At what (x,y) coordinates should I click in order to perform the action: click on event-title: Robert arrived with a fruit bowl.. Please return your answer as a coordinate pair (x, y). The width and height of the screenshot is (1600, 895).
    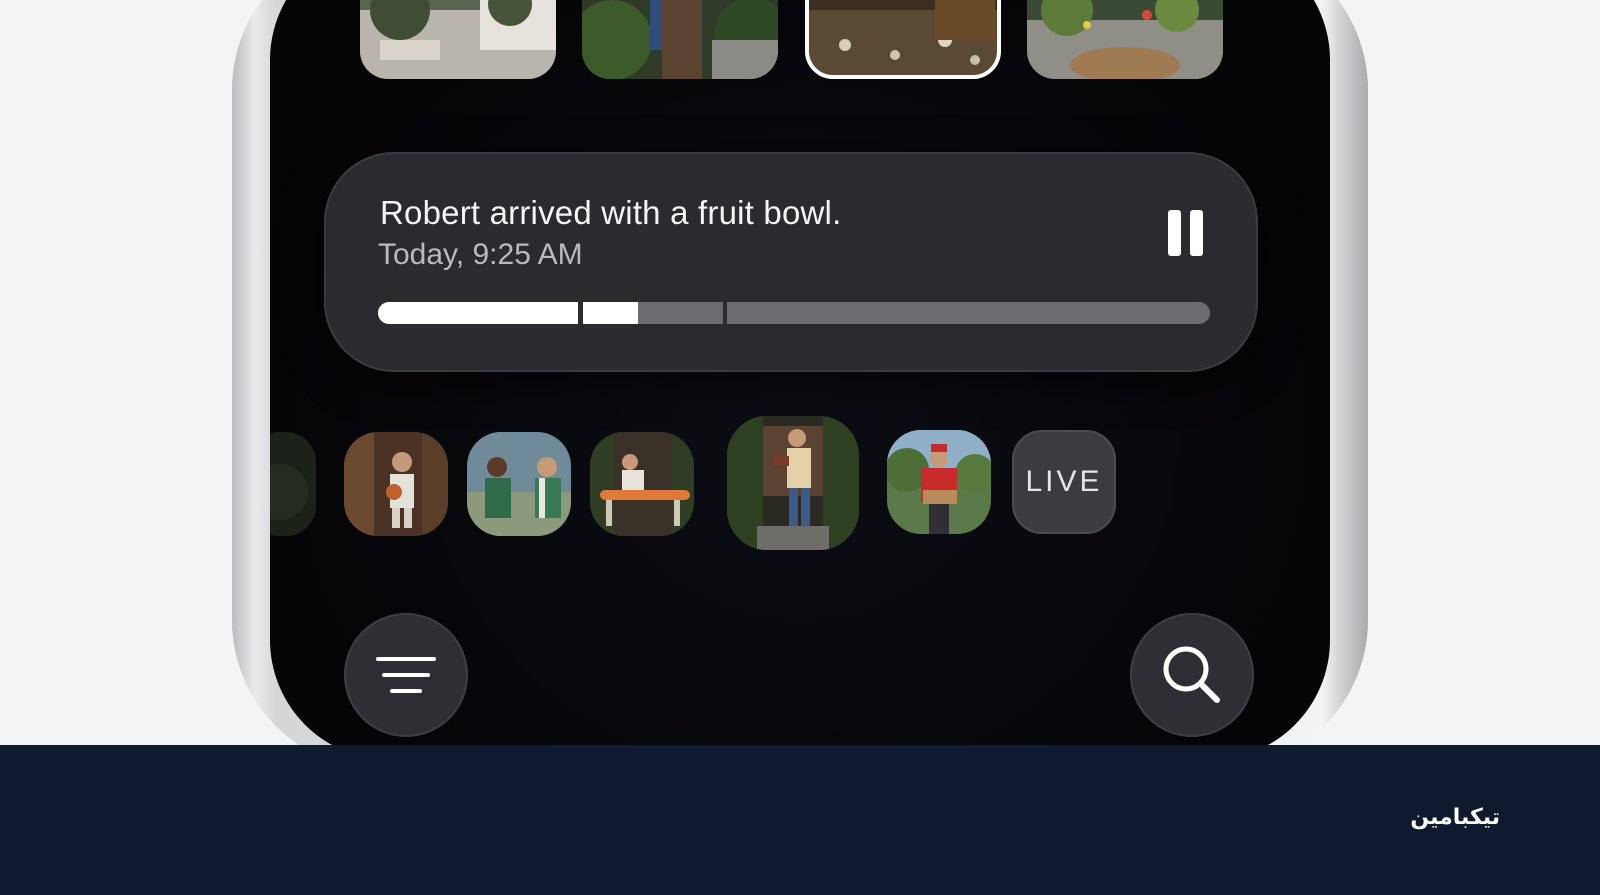
    Looking at the image, I should click on (611, 212).